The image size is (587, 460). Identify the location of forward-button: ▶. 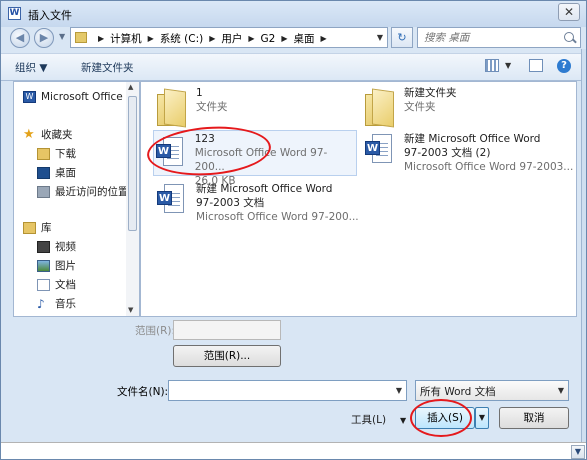
(44, 38).